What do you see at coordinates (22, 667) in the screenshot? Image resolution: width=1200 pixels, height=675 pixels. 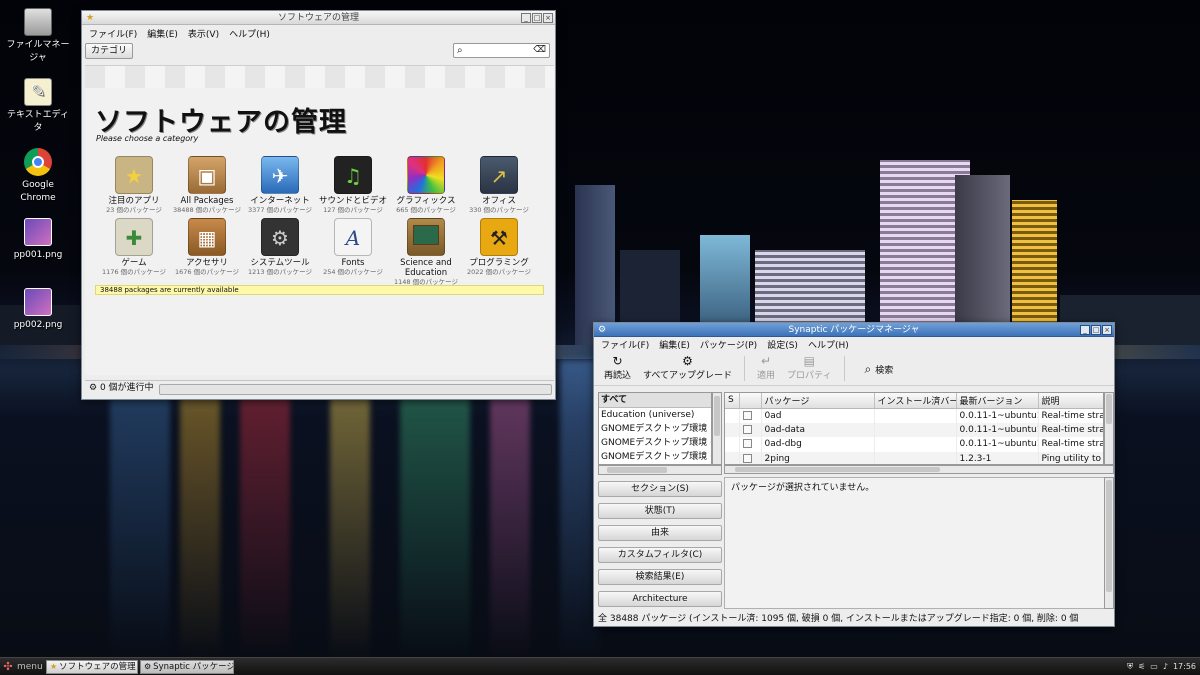 I see `start-menu-button: ✣ menu` at bounding box center [22, 667].